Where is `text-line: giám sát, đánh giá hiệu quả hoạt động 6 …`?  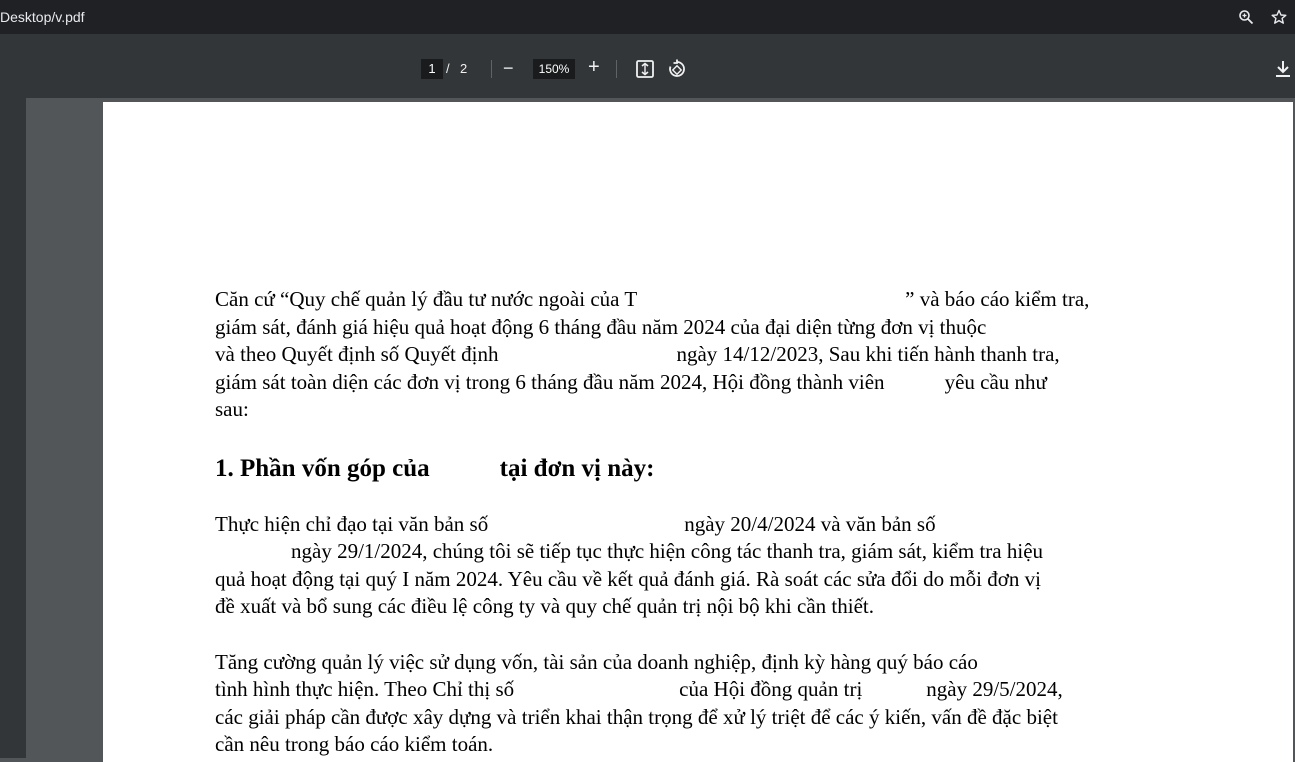
text-line: giám sát, đánh giá hiệu quả hoạt động 6 … is located at coordinates (601, 326).